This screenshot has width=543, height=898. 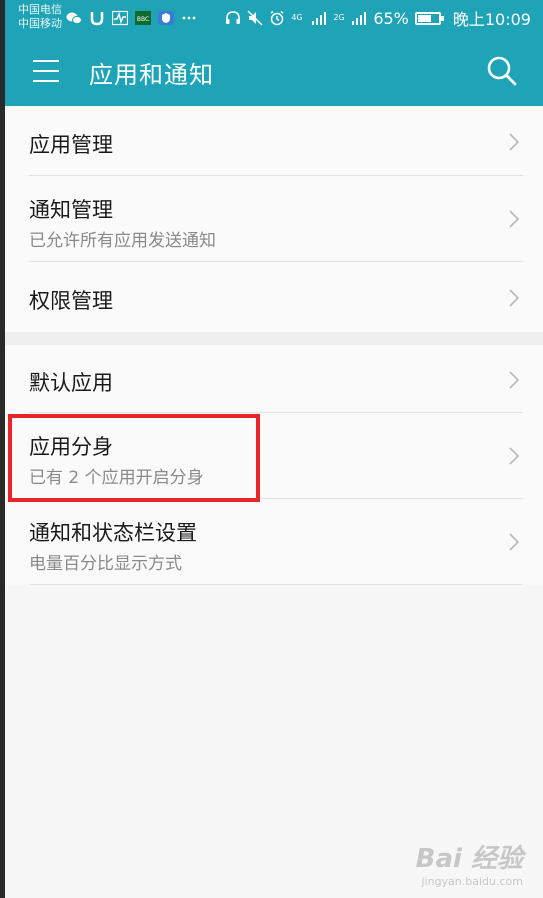 I want to click on list-item-permission-management: 权限管理, so click(x=274, y=297).